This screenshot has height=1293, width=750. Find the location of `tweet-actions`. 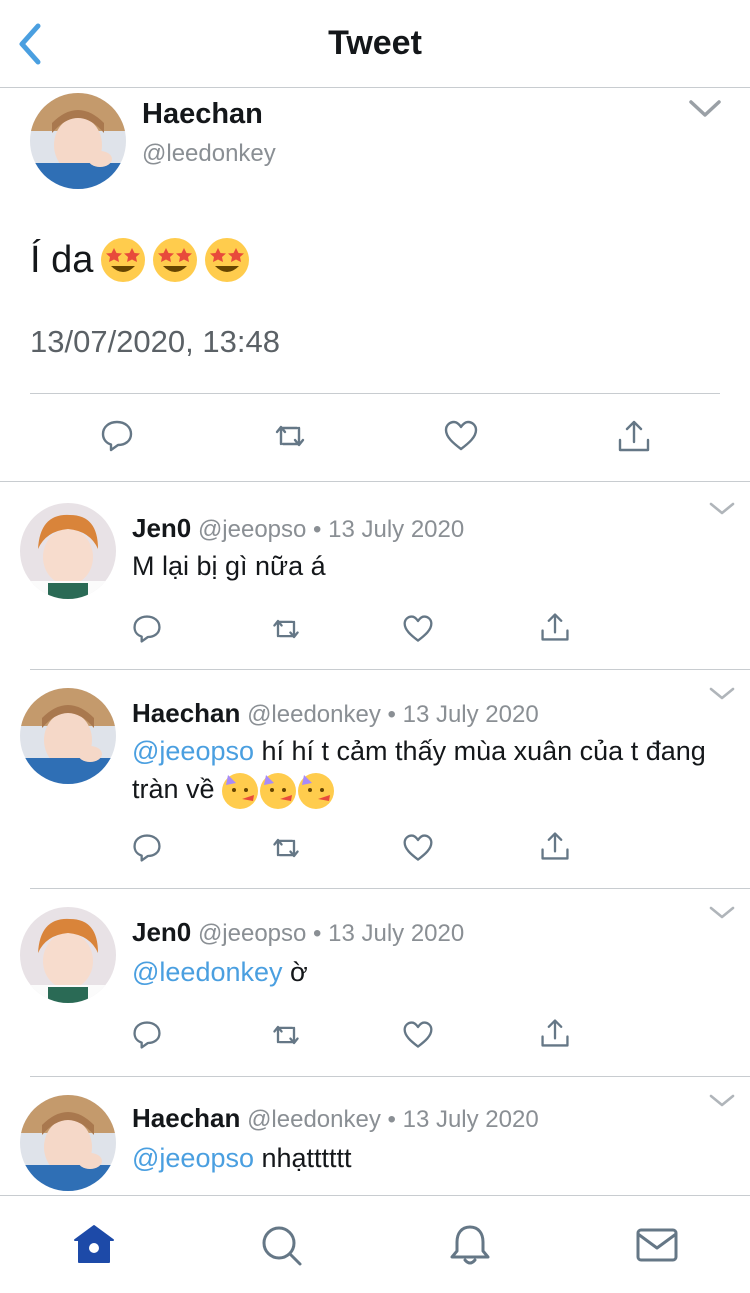

tweet-actions is located at coordinates (375, 438).